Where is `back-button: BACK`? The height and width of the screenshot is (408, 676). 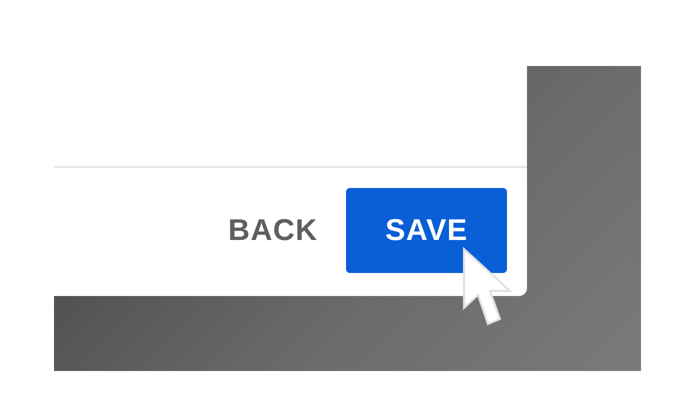
back-button: BACK is located at coordinates (273, 230).